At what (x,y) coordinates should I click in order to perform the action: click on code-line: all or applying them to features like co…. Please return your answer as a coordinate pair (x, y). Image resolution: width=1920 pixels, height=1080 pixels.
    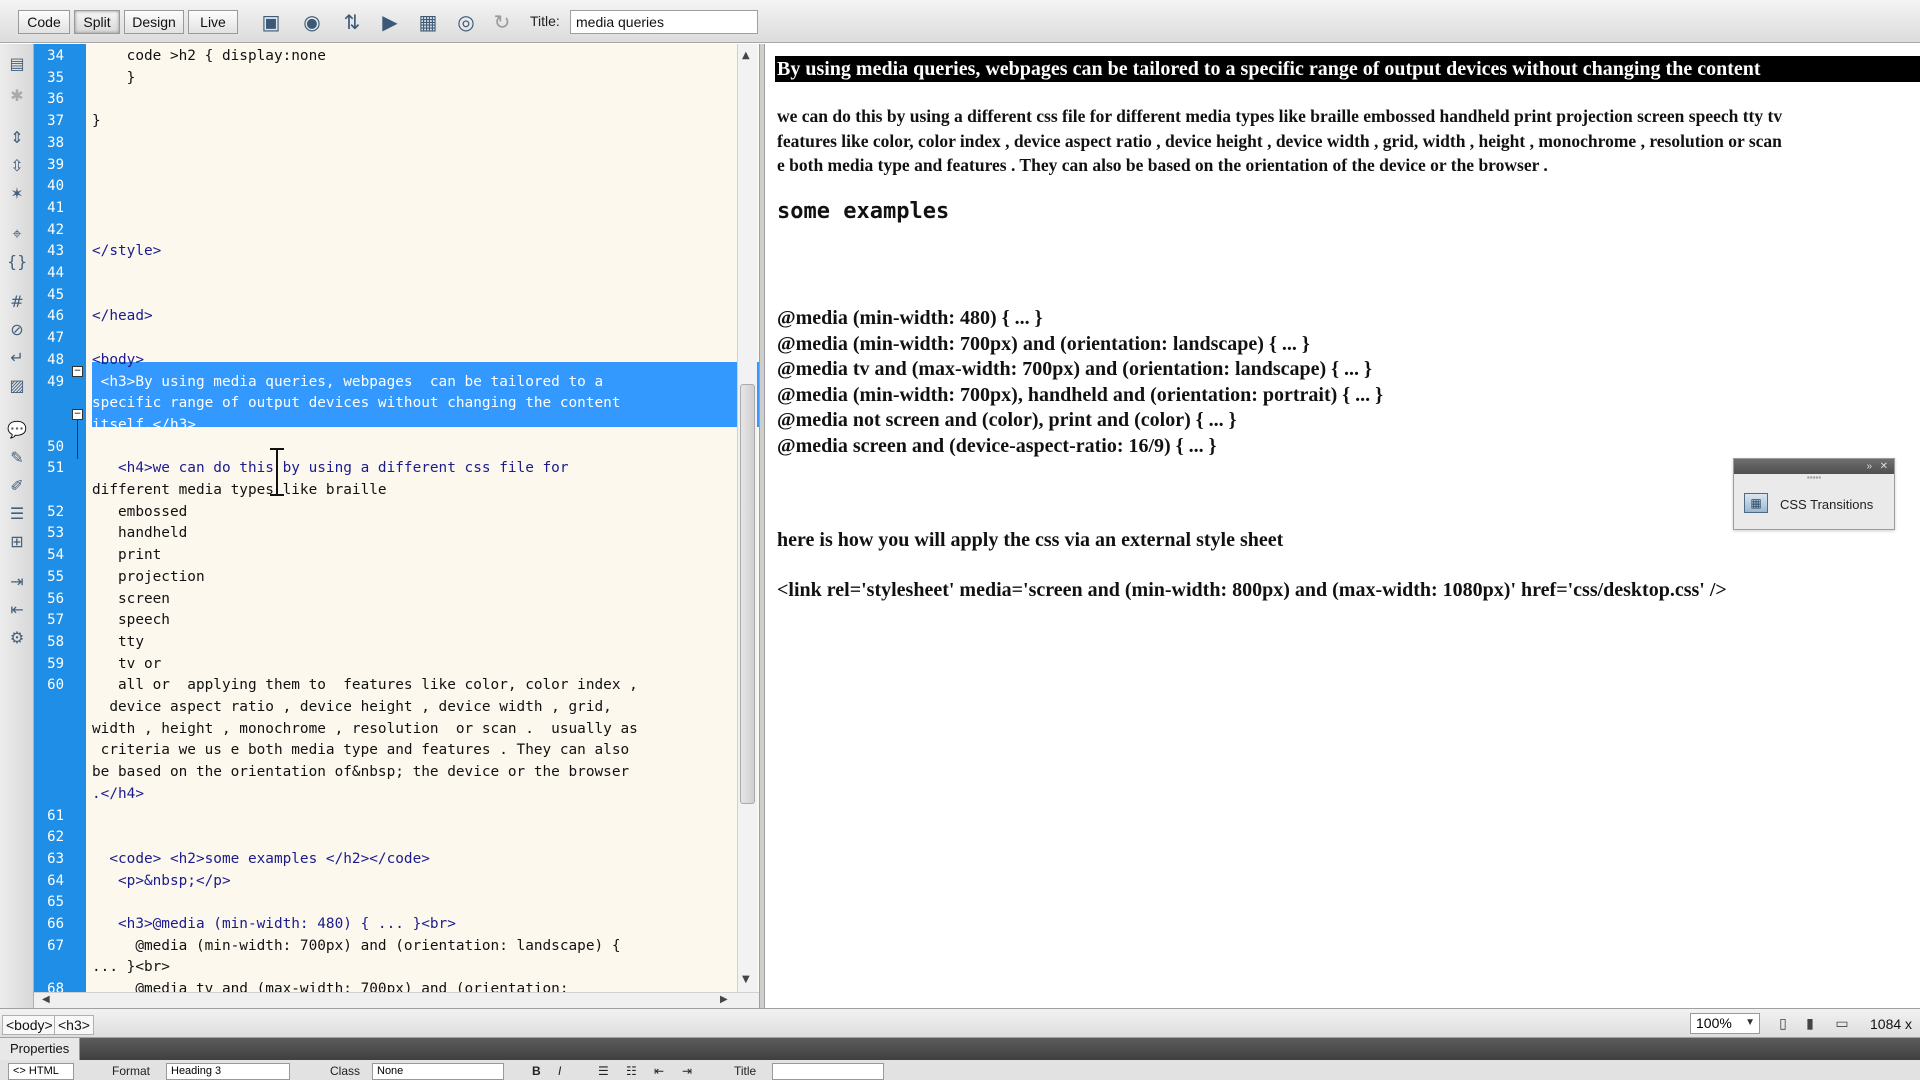
    Looking at the image, I should click on (365, 686).